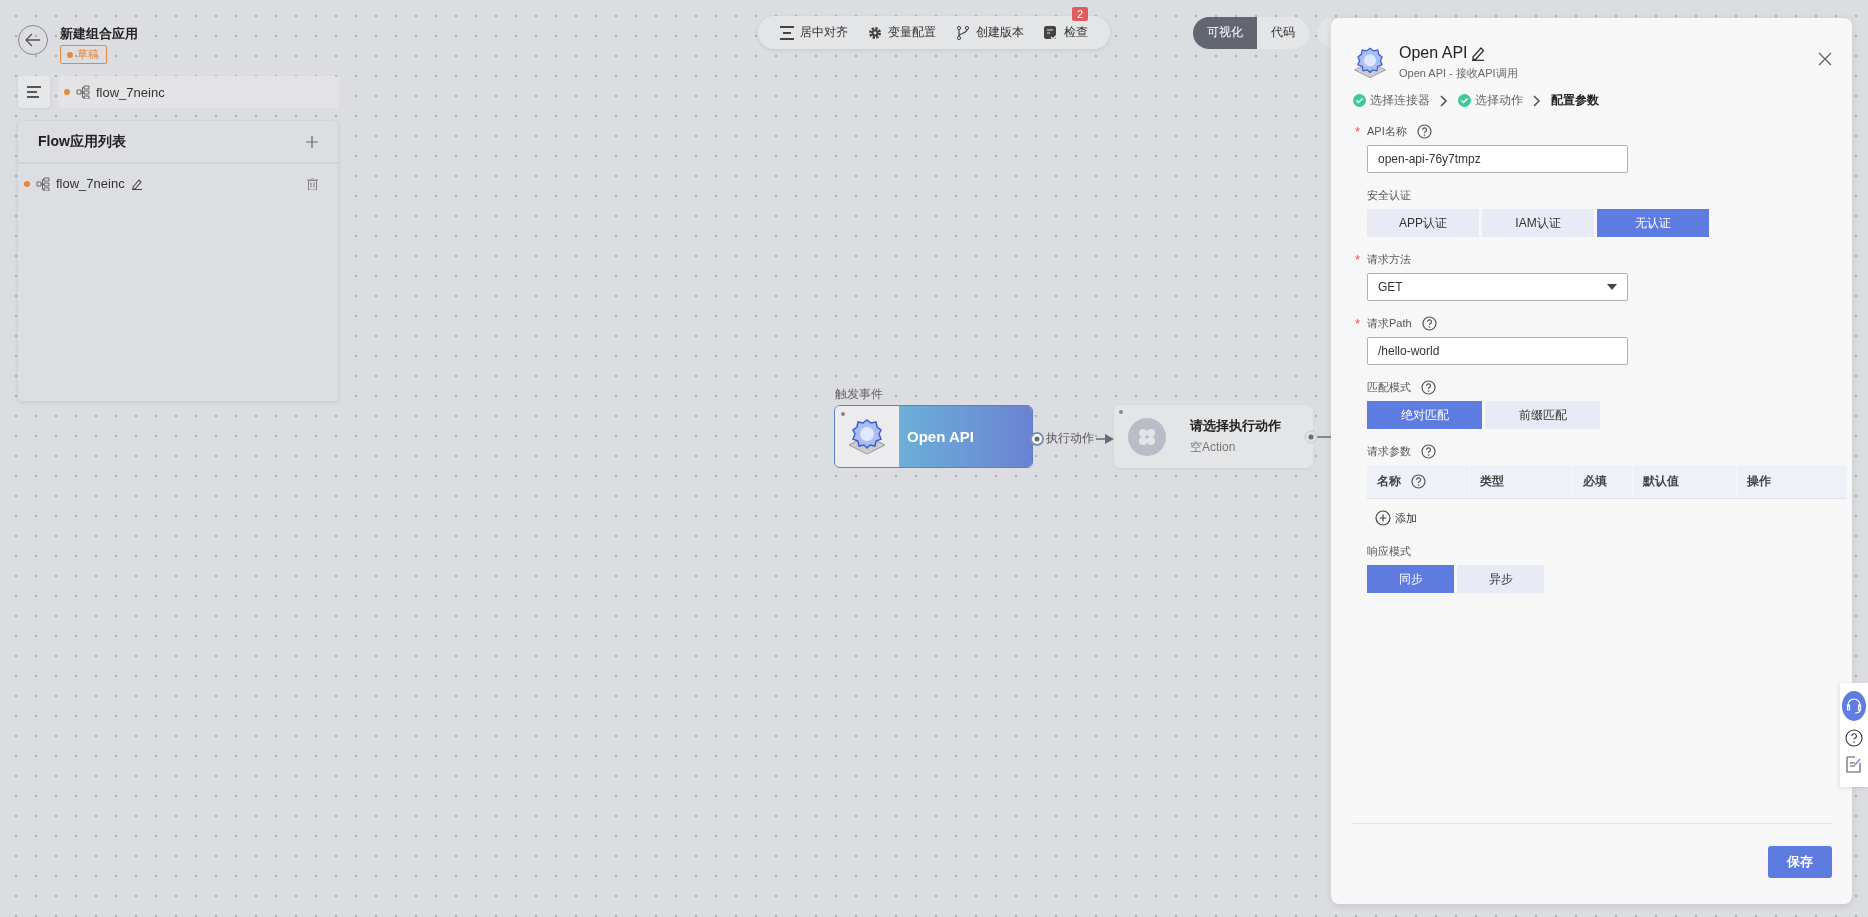 This screenshot has width=1868, height=917. Describe the element at coordinates (1213, 447) in the screenshot. I see `node-subtitle: 空Action` at that location.